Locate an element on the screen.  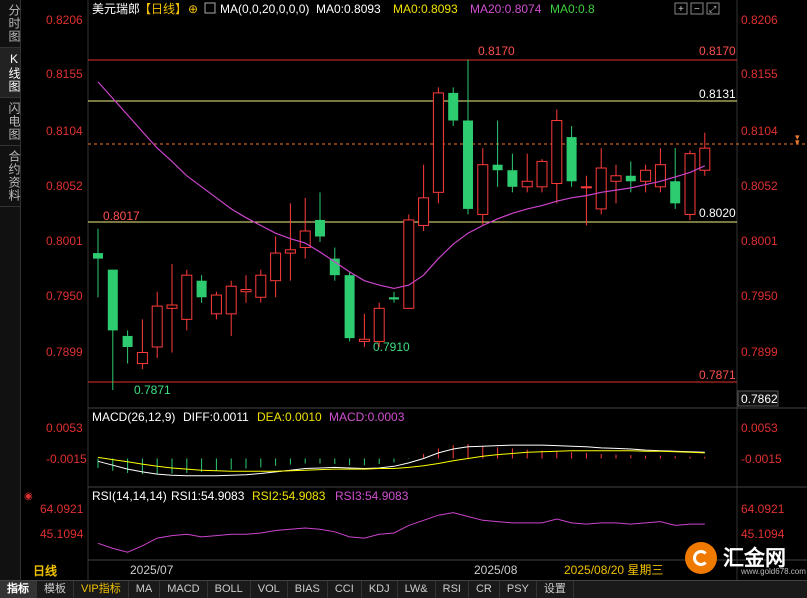
grid-toggle-icon is located at coordinates (210, 8).